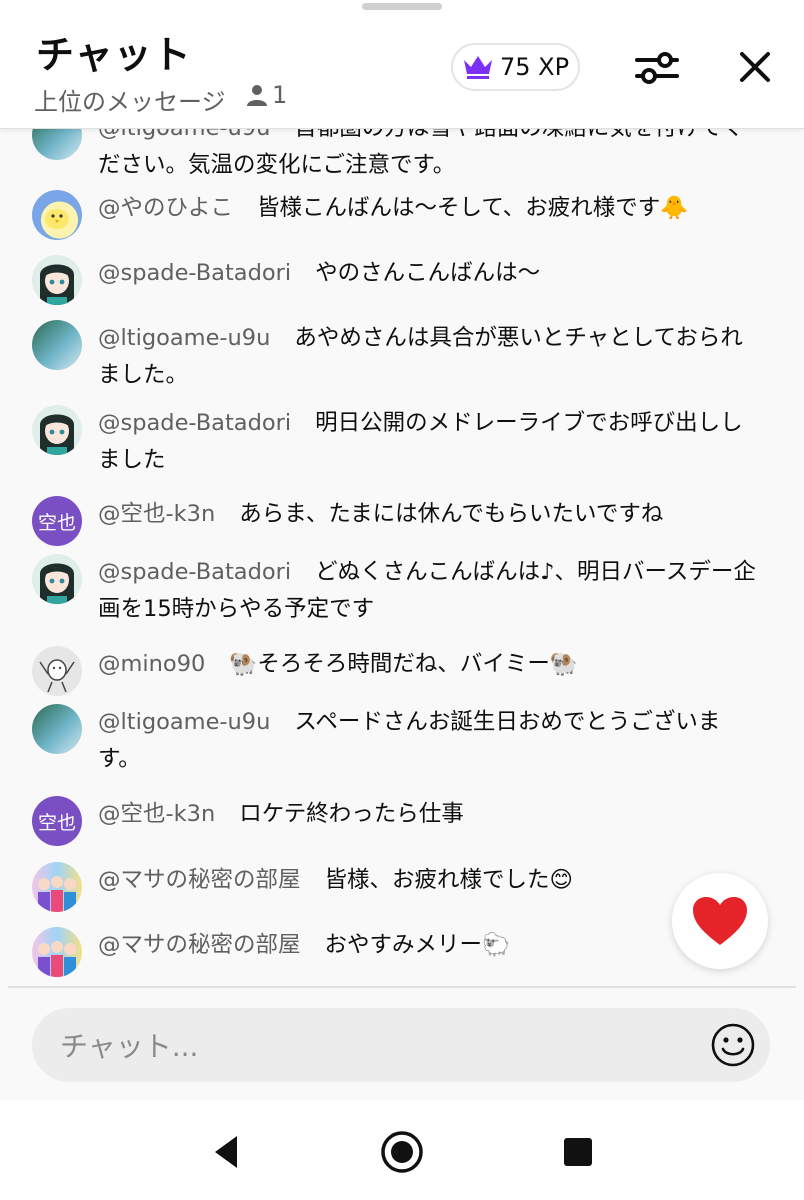  Describe the element at coordinates (151, 664) in the screenshot. I see `message-author: @mino90` at that location.